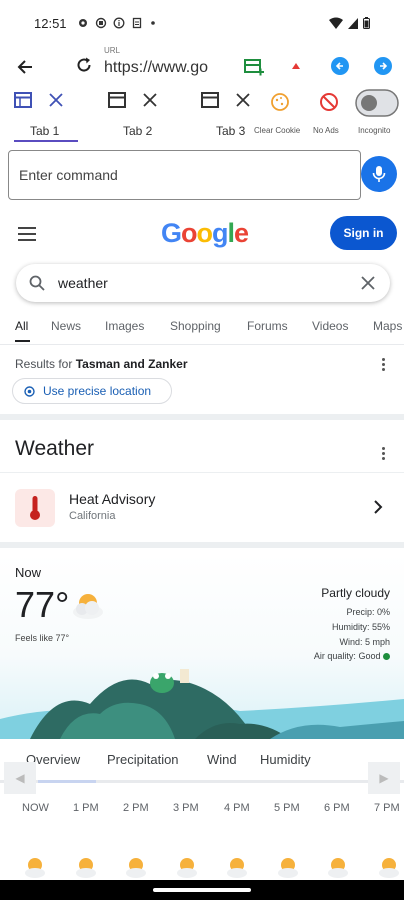 The height and width of the screenshot is (900, 404). I want to click on clear-cookie-label: Clear Cookie, so click(277, 130).